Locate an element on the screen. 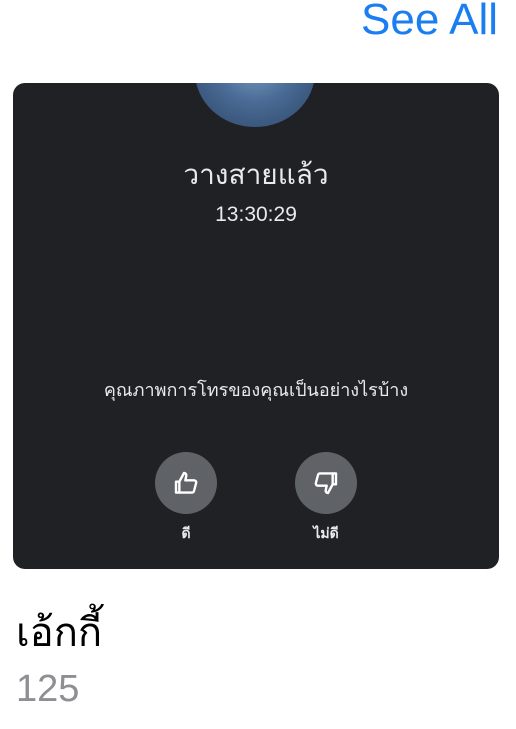 The width and height of the screenshot is (516, 729). thumbs-down-icon is located at coordinates (326, 483).